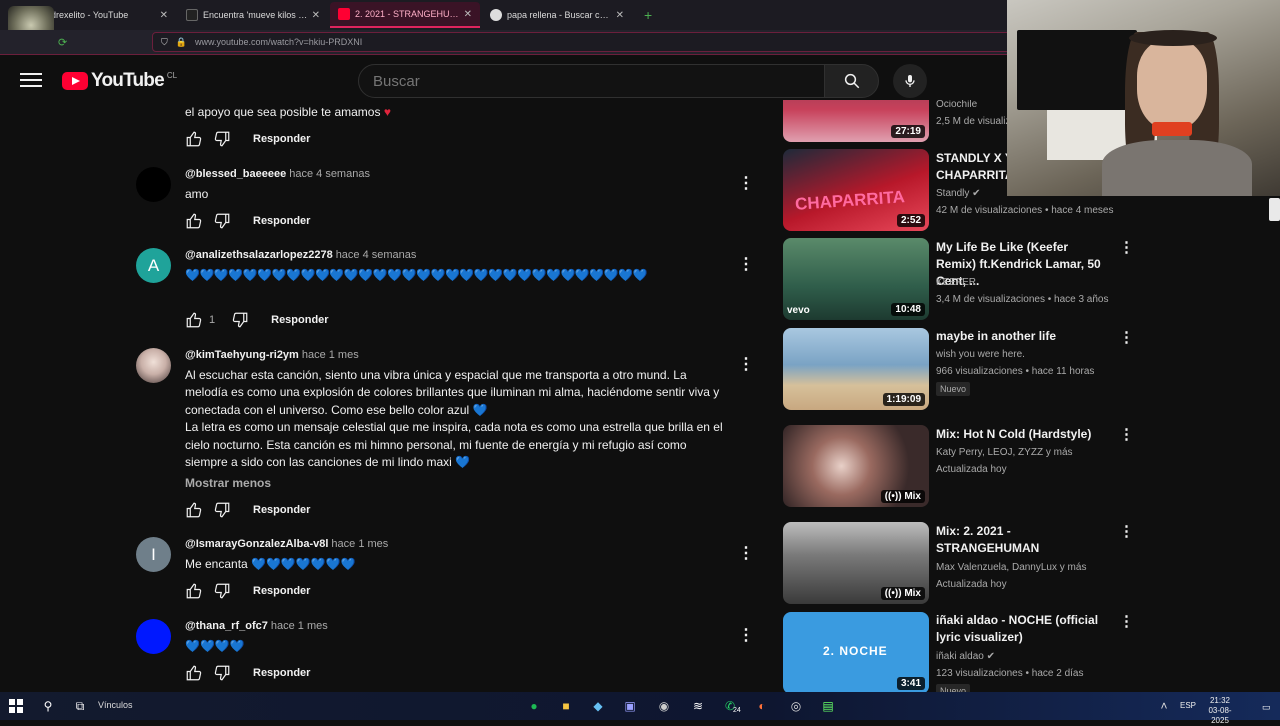  What do you see at coordinates (1274, 209) in the screenshot?
I see `scrollbar-thumb` at bounding box center [1274, 209].